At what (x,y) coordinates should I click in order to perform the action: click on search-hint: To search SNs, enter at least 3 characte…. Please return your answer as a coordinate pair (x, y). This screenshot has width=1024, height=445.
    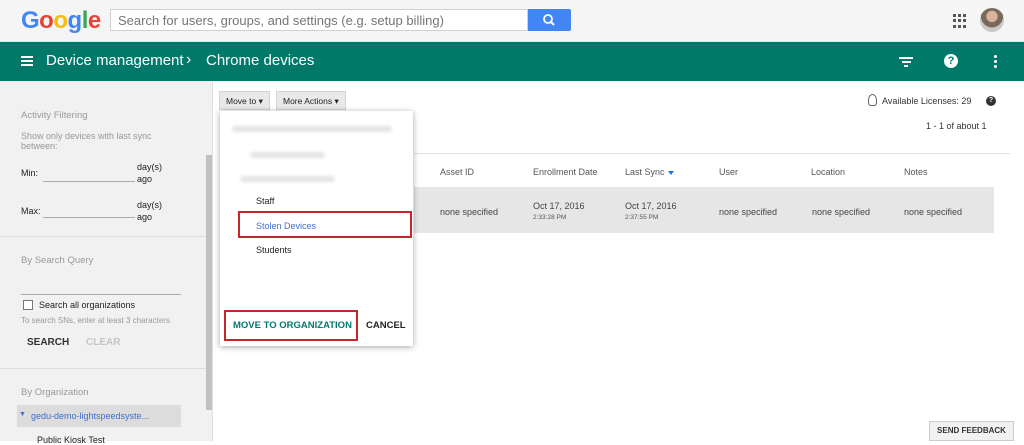
    Looking at the image, I should click on (95, 320).